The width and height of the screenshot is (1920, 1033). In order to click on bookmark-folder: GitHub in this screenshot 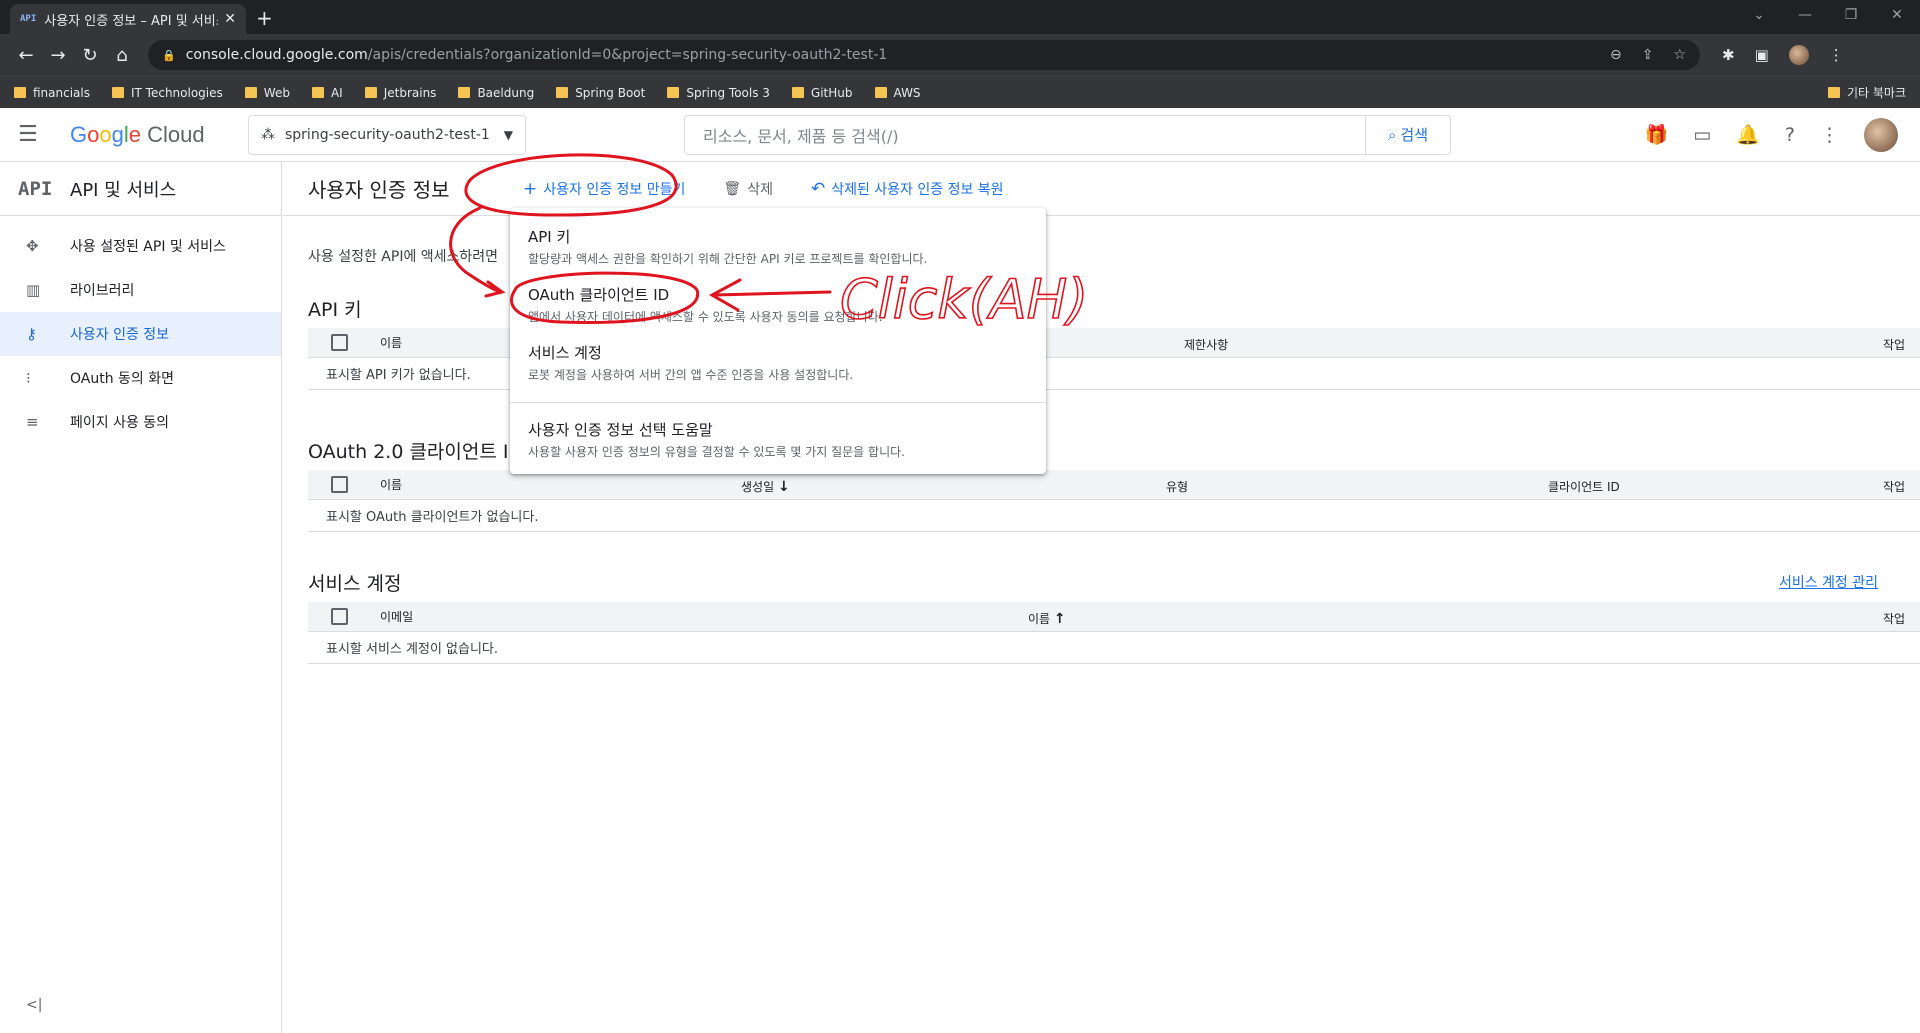, I will do `click(822, 93)`.